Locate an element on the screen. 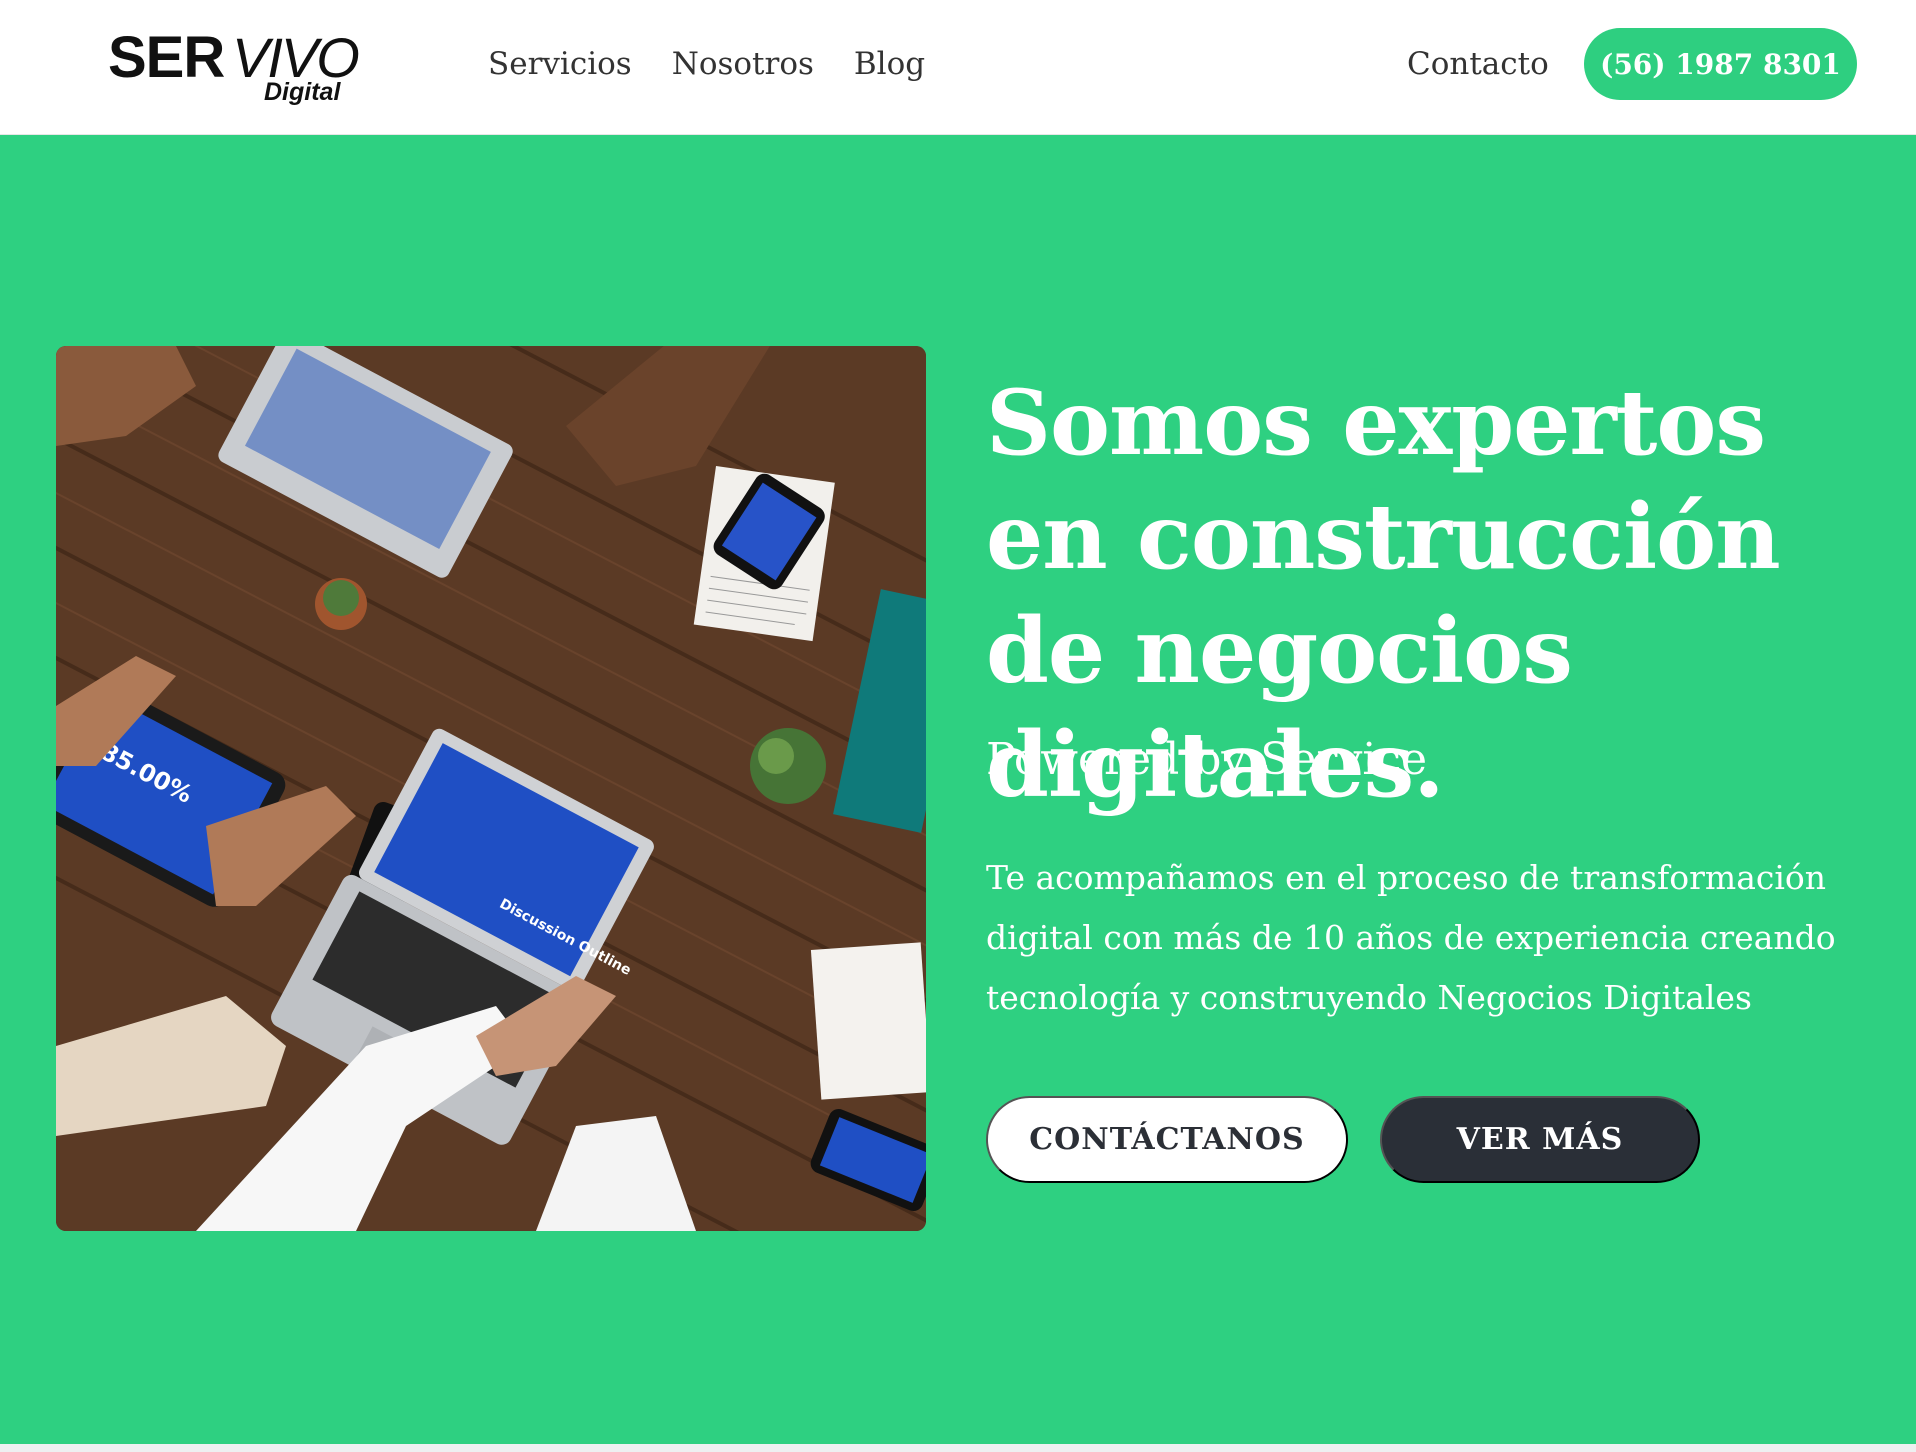 Image resolution: width=1916 pixels, height=1452 pixels. nav-link-nosotros: Nosotros is located at coordinates (743, 64).